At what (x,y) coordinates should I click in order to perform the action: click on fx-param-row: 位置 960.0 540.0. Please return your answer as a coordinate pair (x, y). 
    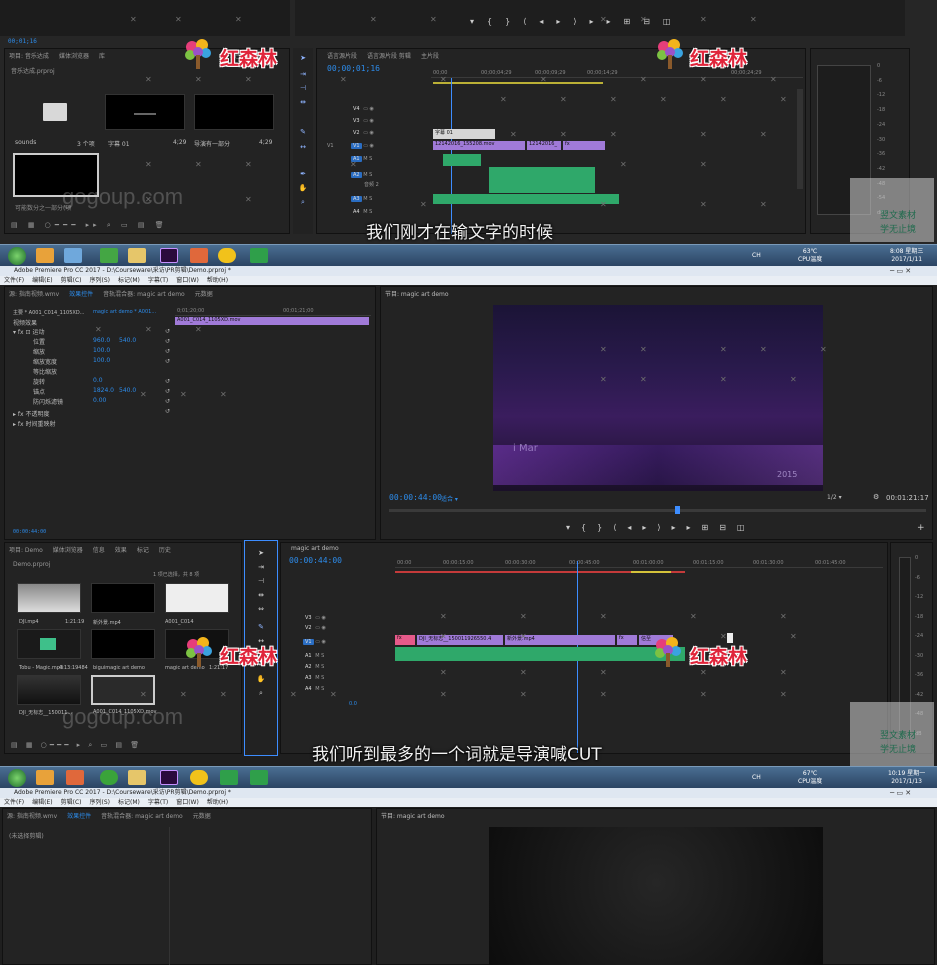
    Looking at the image, I should click on (98, 341).